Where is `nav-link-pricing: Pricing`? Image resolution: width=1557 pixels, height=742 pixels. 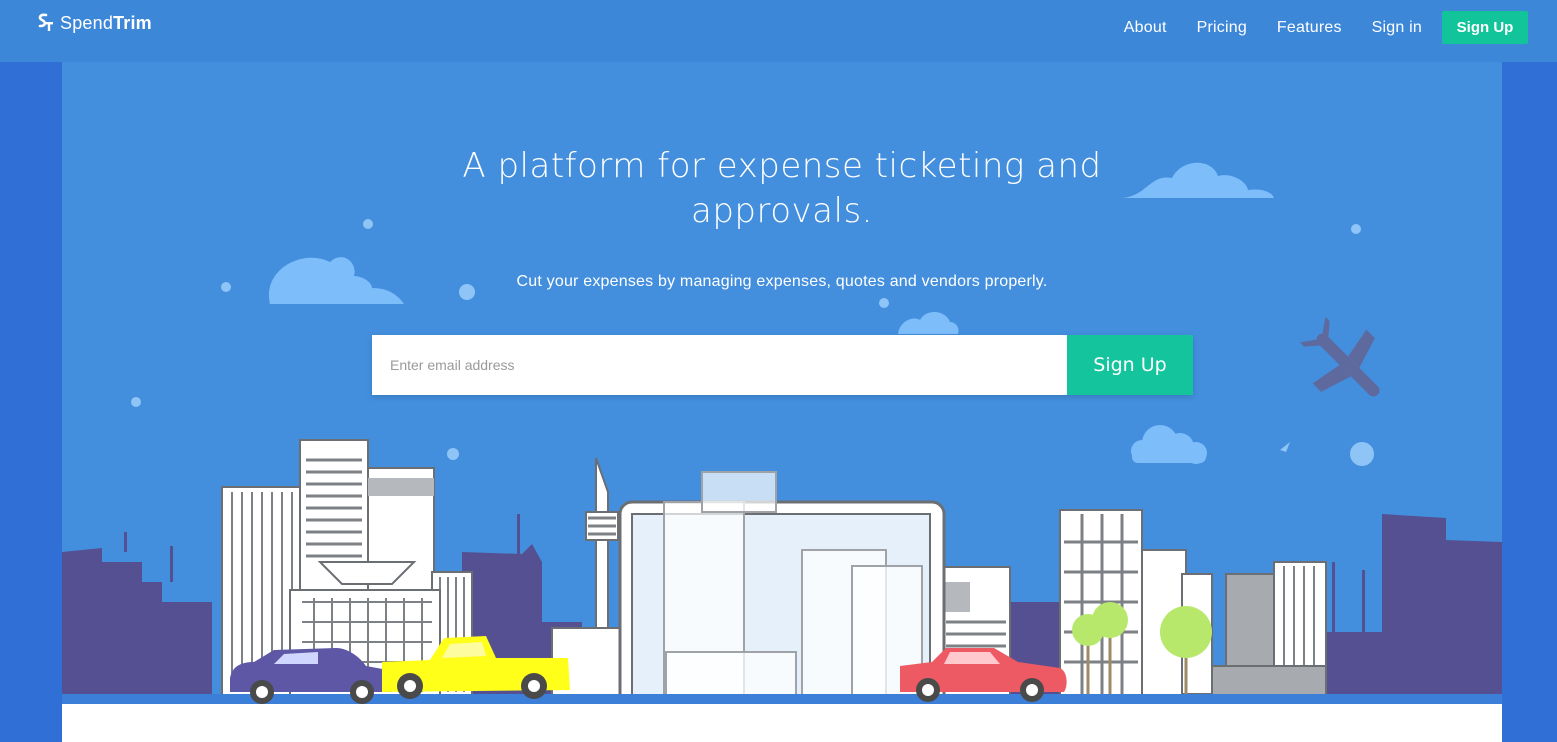
nav-link-pricing: Pricing is located at coordinates (1222, 28).